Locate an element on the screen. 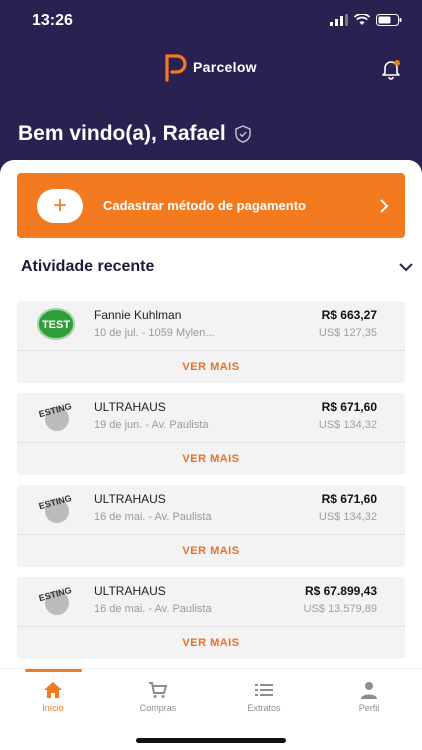 The image size is (422, 750). chevron-down-icon is located at coordinates (406, 267).